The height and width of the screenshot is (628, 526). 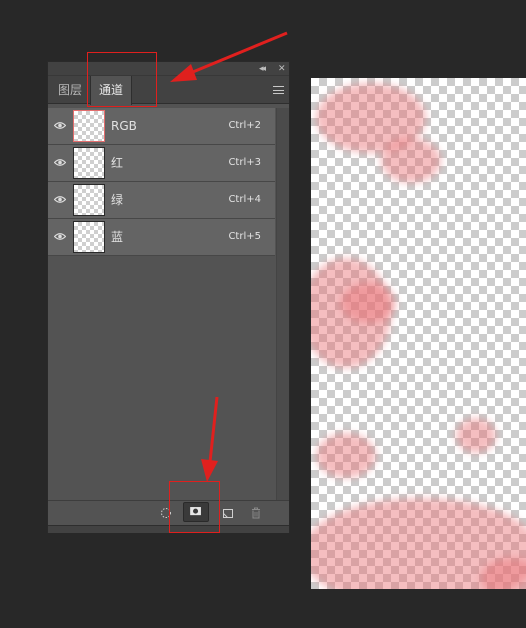 I want to click on channel-row-green: 绿 Ctrl+4, so click(x=161, y=200).